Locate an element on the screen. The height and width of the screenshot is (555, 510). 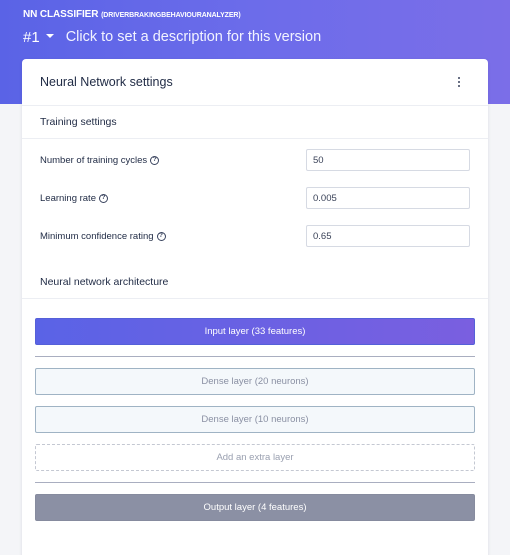
app-subtitle: (DRIVERBRAKINGBEHAVIOURANALYZER) is located at coordinates (171, 15).